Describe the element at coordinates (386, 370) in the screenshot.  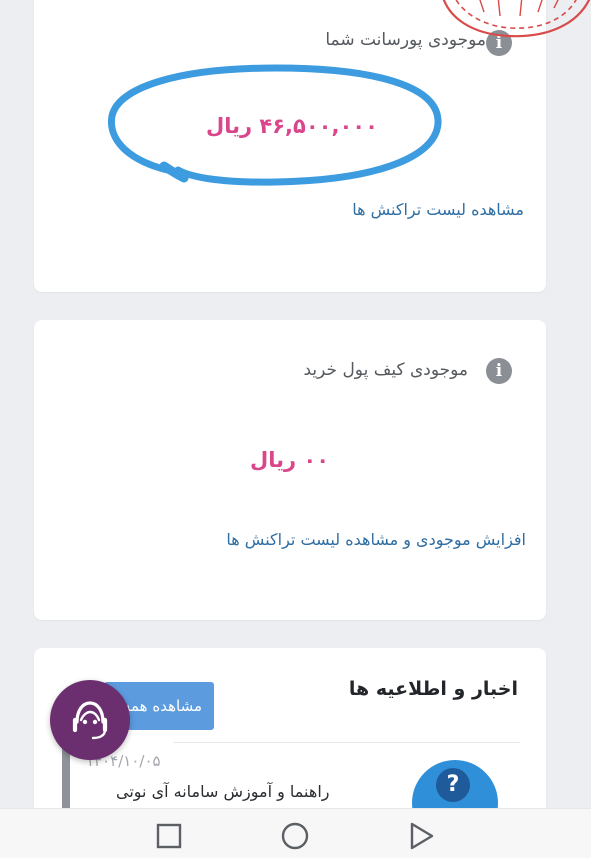
I see `wallet-balance-title: موجودی کیف پول خرید` at that location.